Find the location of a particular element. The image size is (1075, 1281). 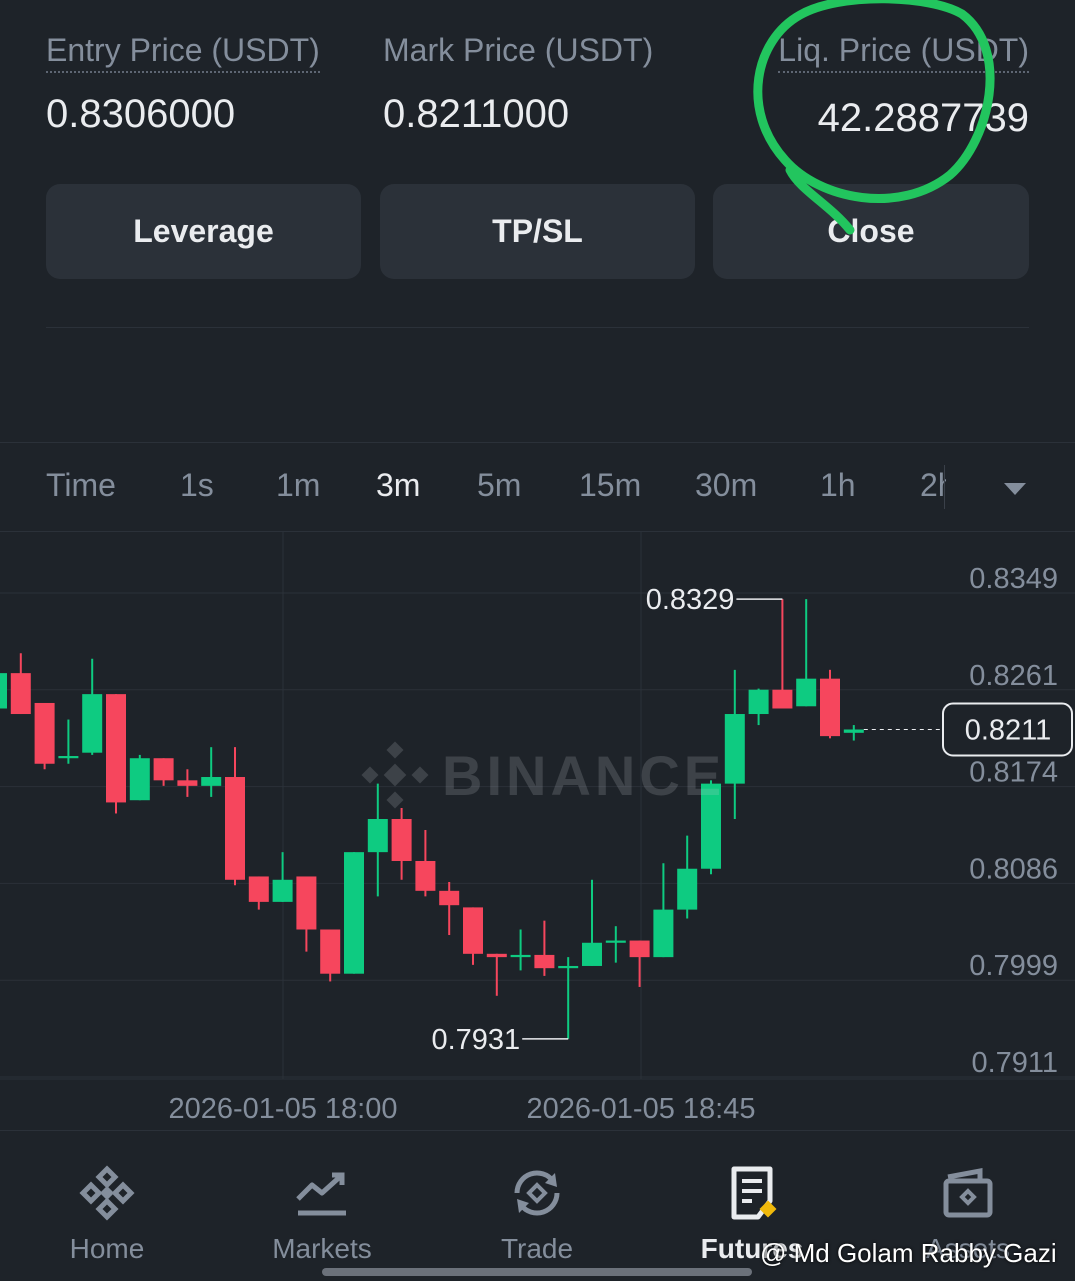

nav-markets: Markets is located at coordinates (322, 1214).